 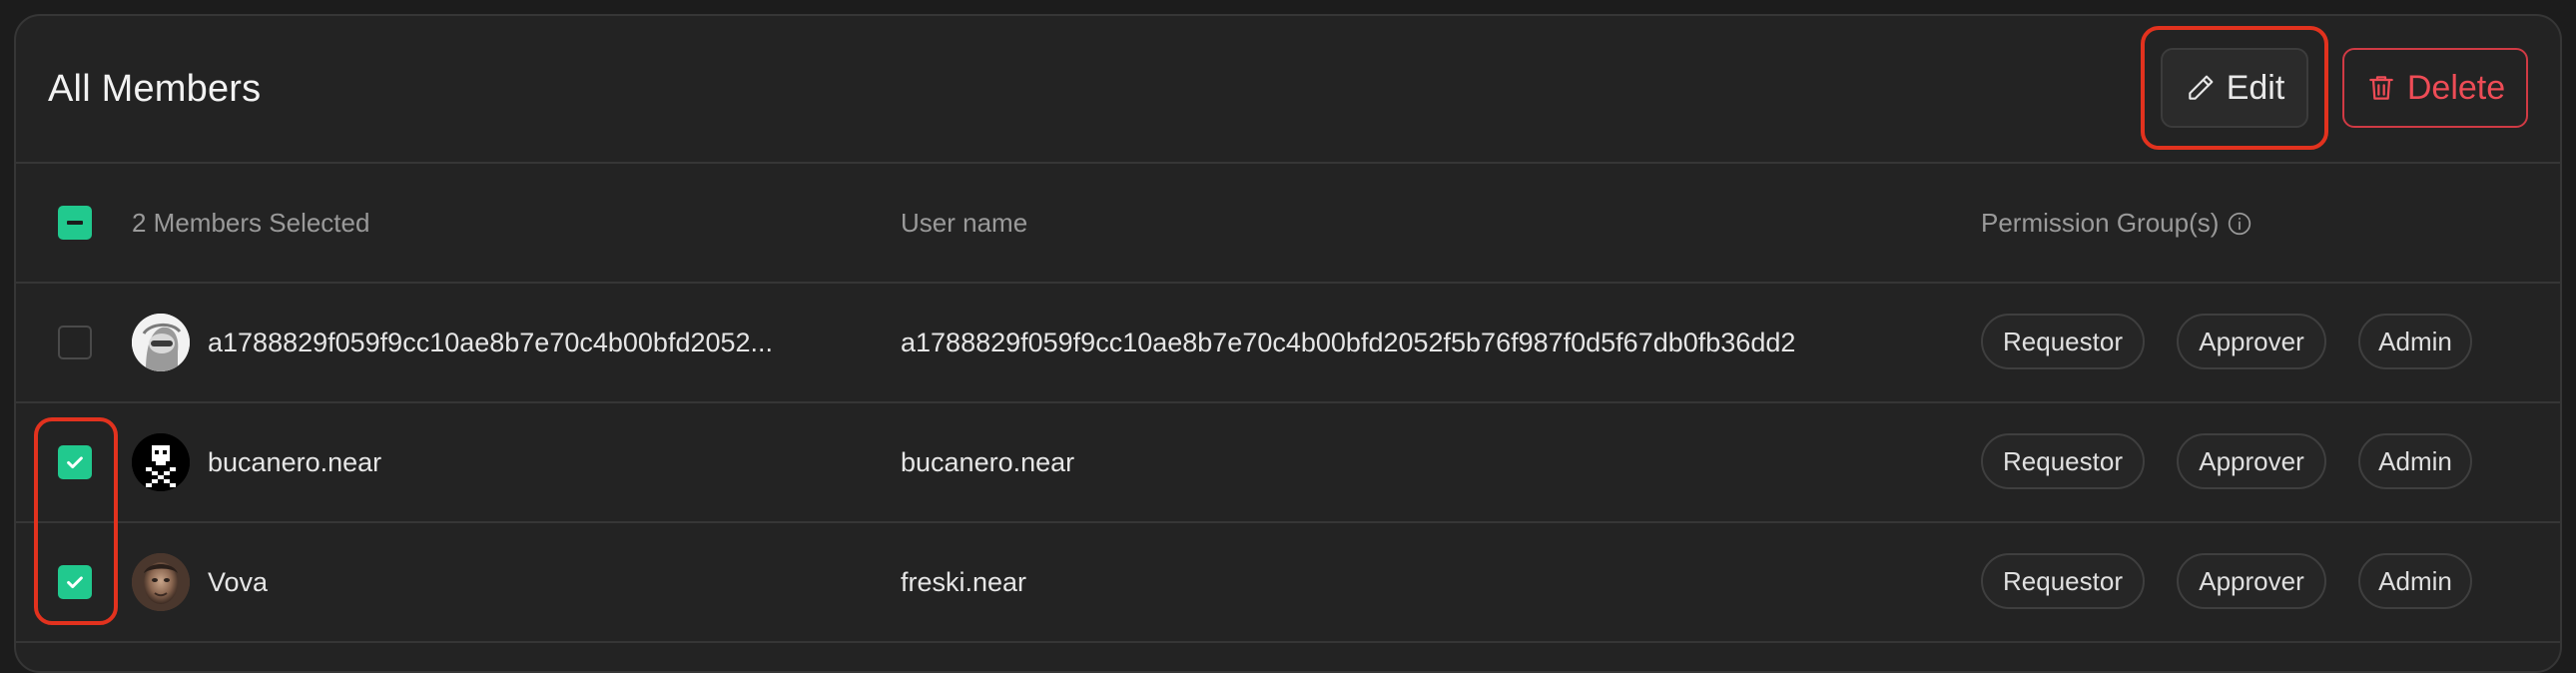 I want to click on minus-icon, so click(x=75, y=223).